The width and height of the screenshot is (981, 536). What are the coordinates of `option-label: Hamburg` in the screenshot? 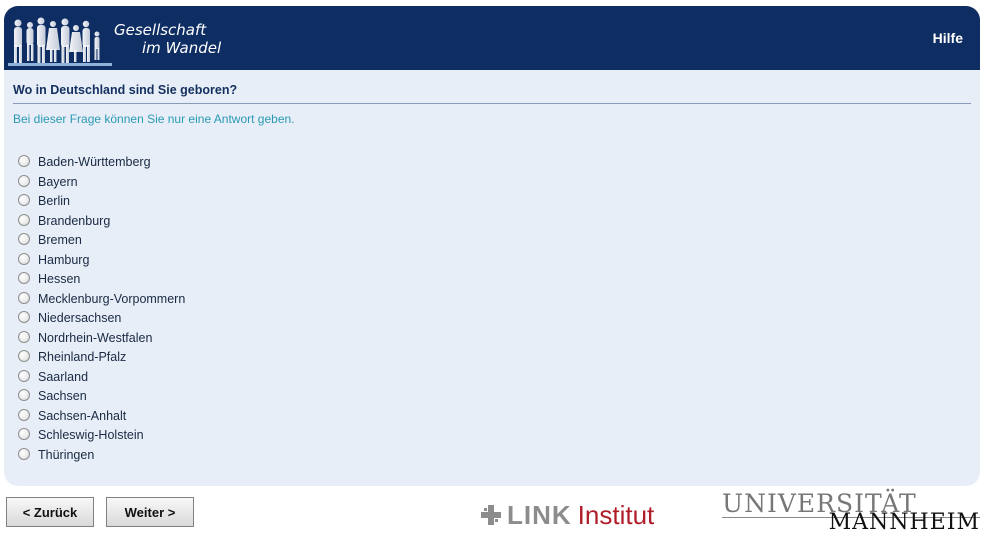 It's located at (63, 260).